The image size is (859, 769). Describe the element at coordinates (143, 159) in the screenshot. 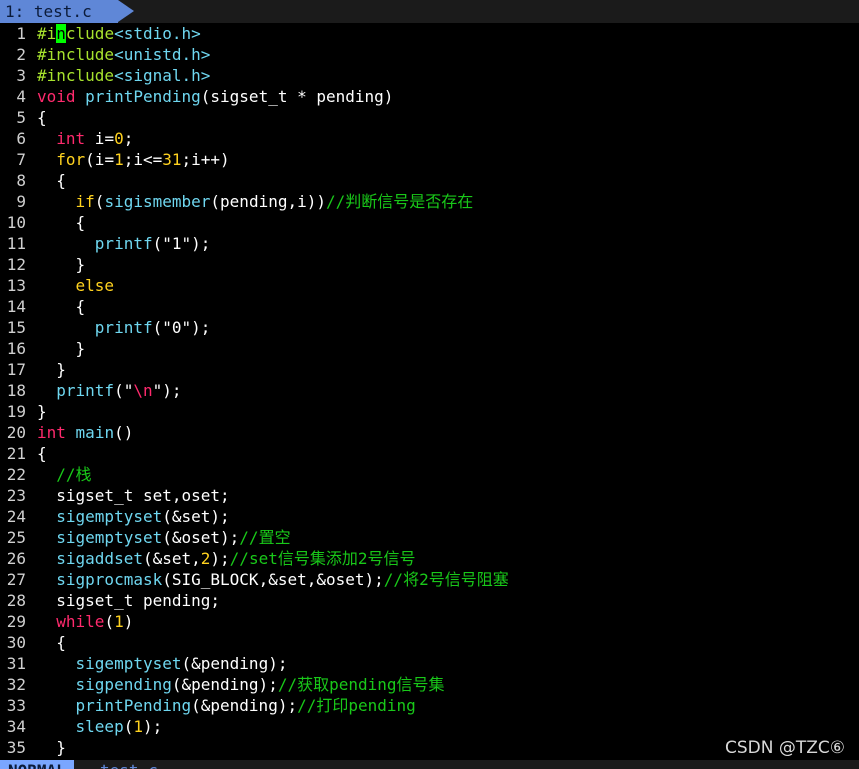

I see `code-text: for(i=1;i<=31;i++)` at that location.